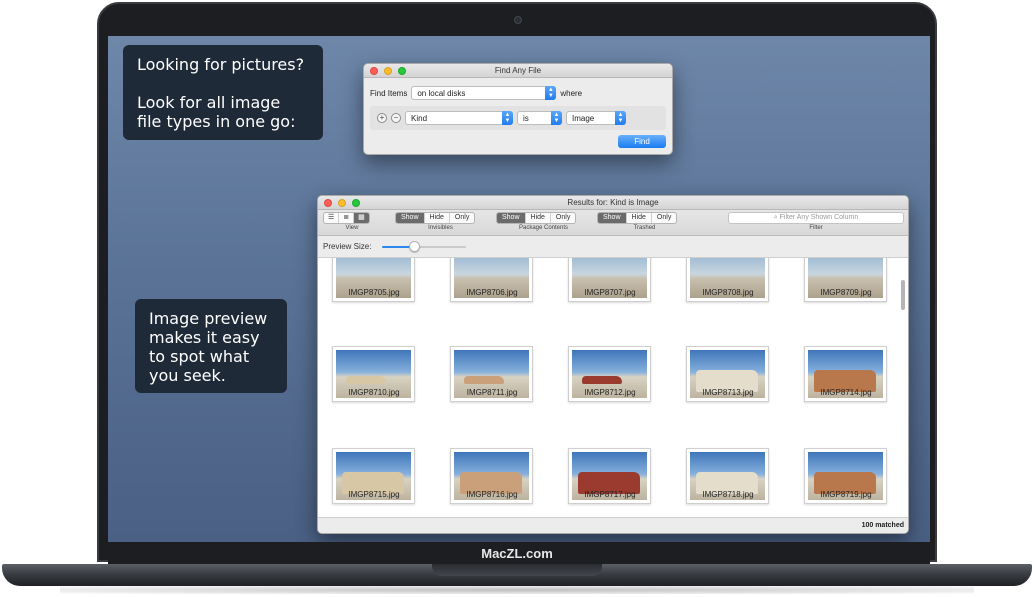  I want to click on file-name: IMGP8718.jpg, so click(728, 494).